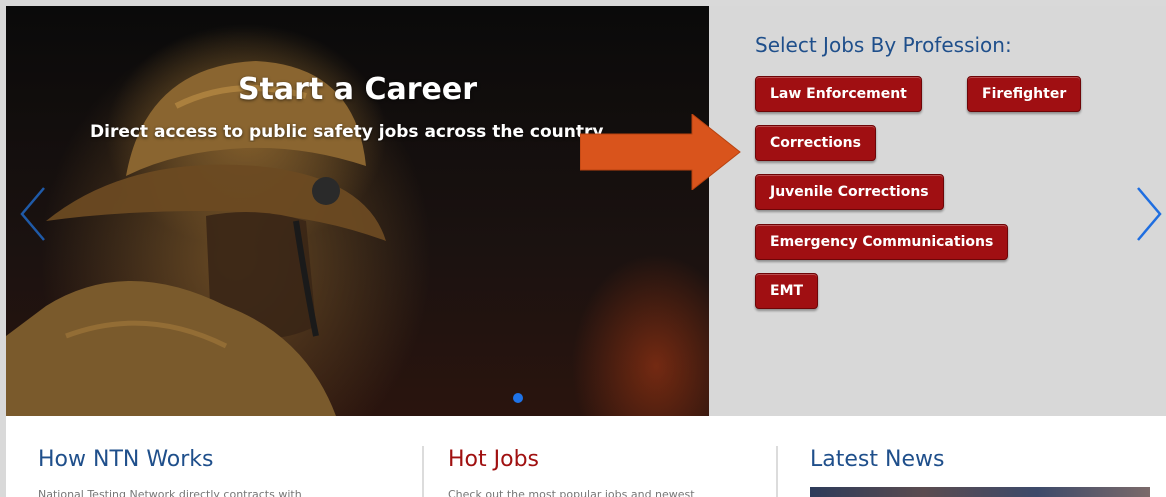  What do you see at coordinates (660, 152) in the screenshot?
I see `arrow-callout-icon` at bounding box center [660, 152].